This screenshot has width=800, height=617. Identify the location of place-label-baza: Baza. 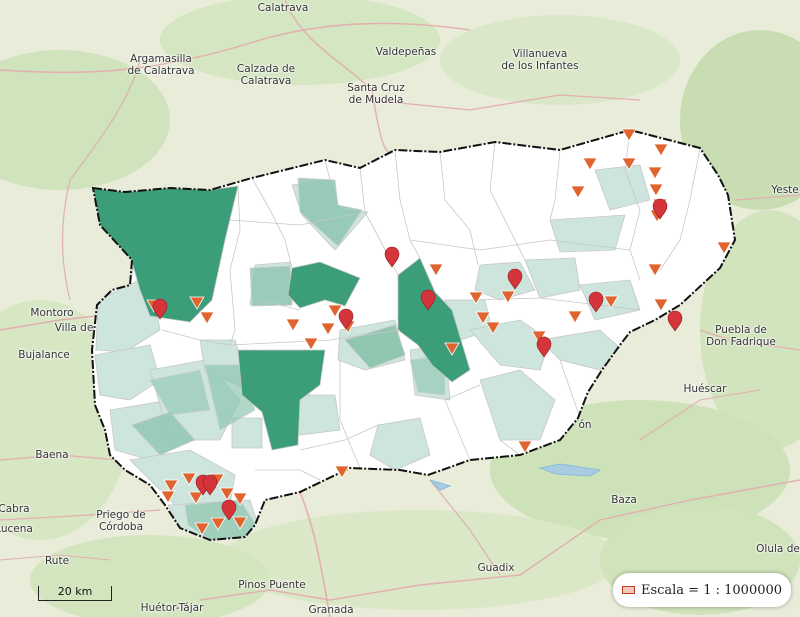
(624, 500).